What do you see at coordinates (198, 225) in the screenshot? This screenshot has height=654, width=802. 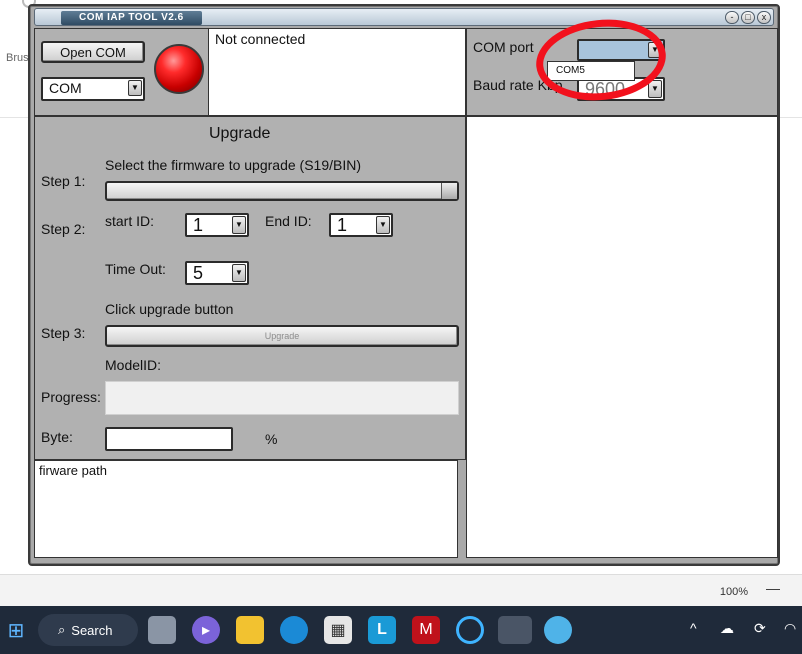 I see `start-id-value: 1` at bounding box center [198, 225].